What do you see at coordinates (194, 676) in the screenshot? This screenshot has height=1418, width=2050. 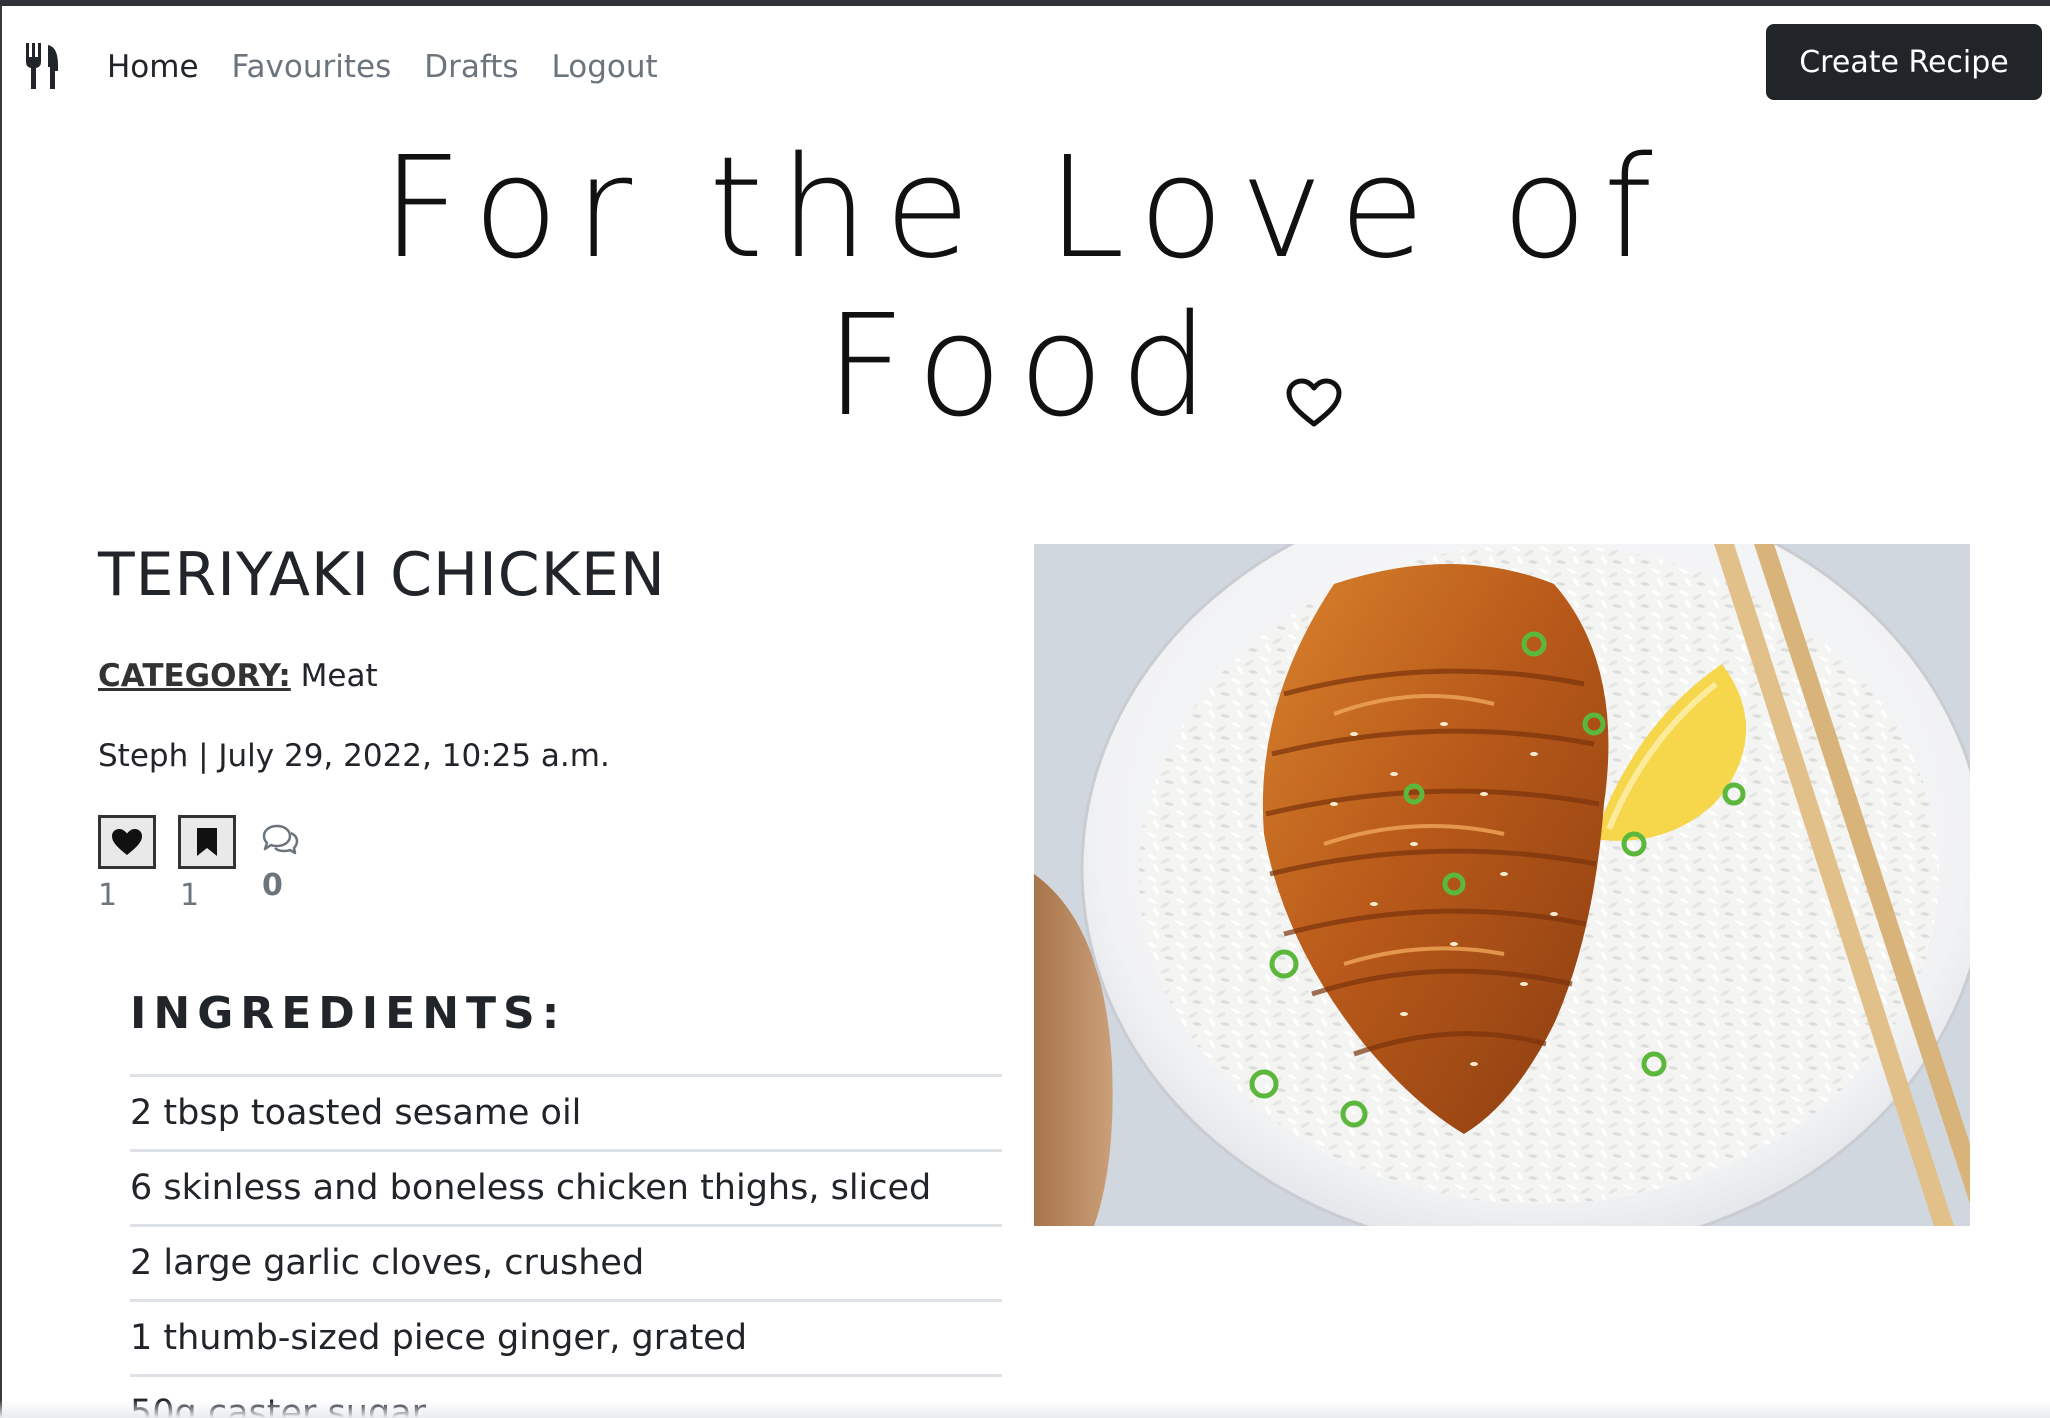 I see `category-label: CATEGORY:` at bounding box center [194, 676].